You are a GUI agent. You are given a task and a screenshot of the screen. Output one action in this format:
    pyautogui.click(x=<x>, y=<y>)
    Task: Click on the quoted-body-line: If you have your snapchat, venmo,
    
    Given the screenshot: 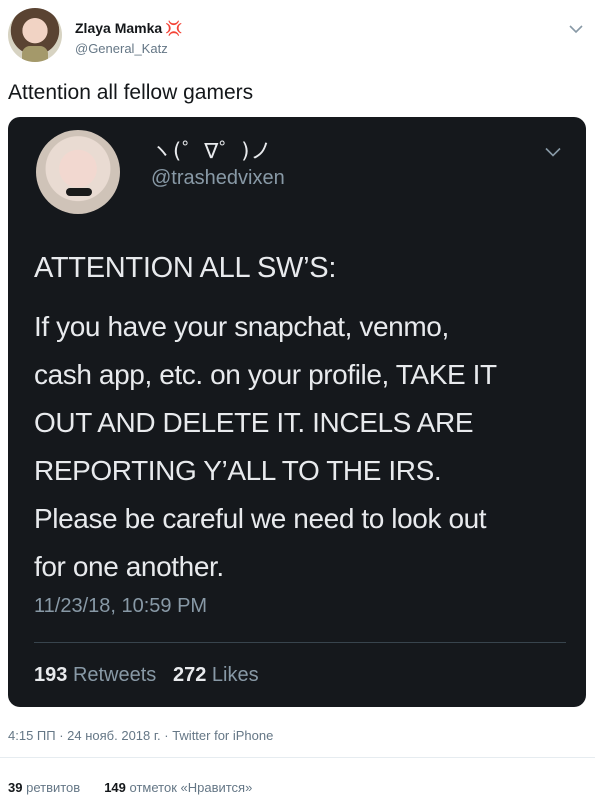 What is the action you would take?
    pyautogui.click(x=241, y=326)
    